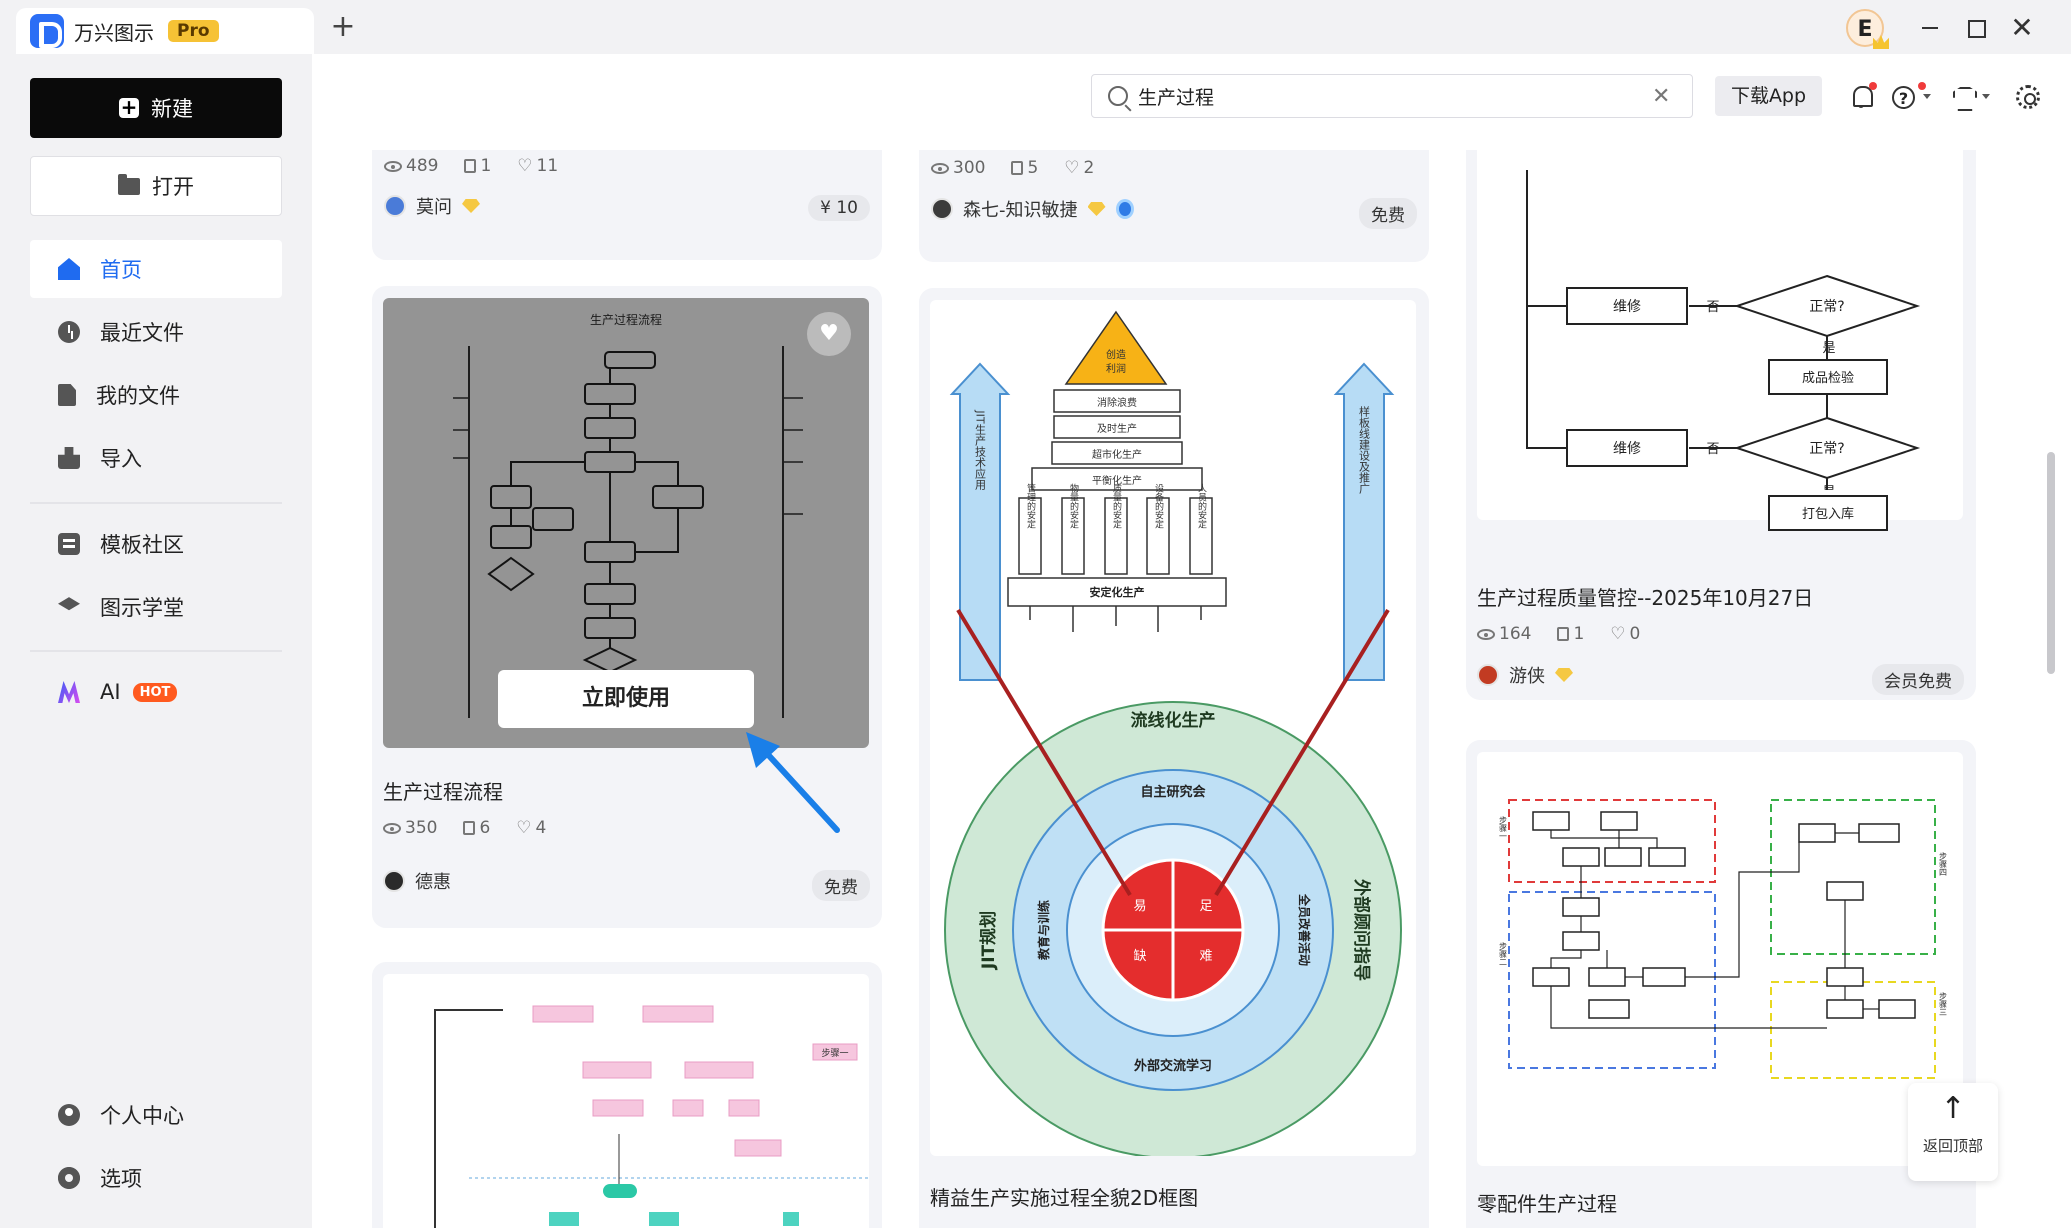 The height and width of the screenshot is (1228, 2071). Describe the element at coordinates (156, 607) in the screenshot. I see `sidebar-item-school: 图示学堂` at that location.